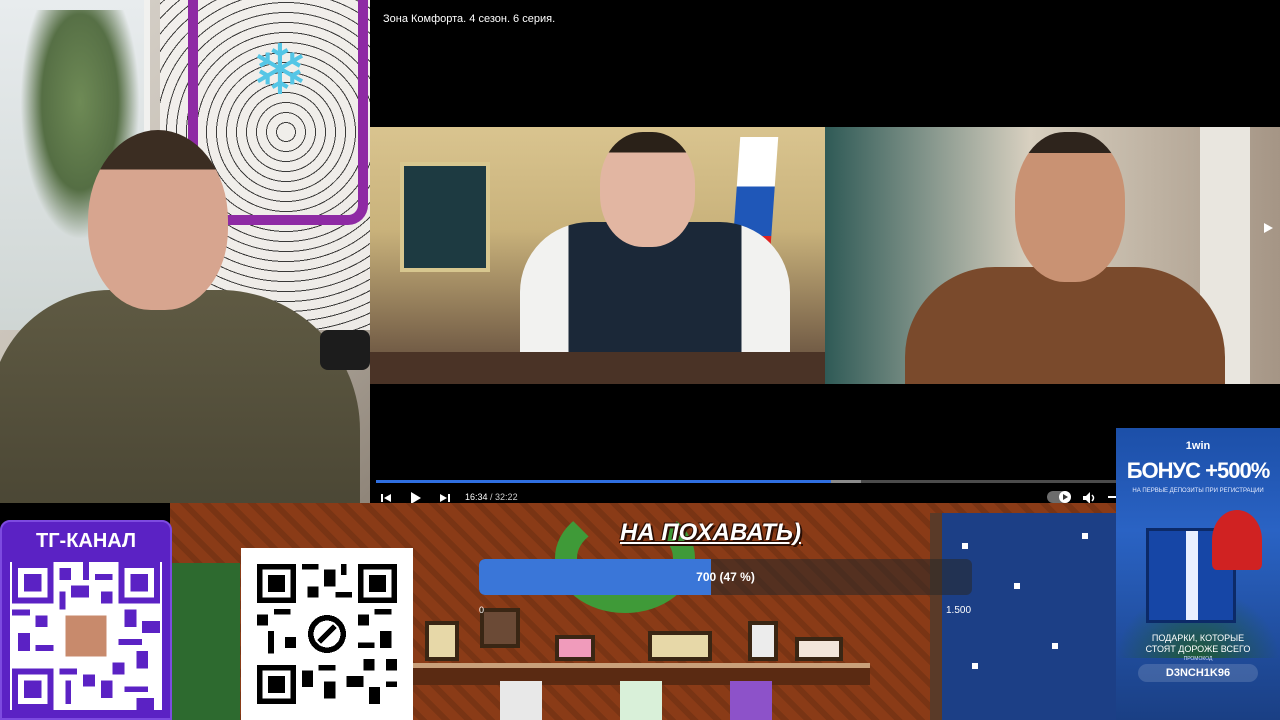  Describe the element at coordinates (763, 641) in the screenshot. I see `pixel-mug` at that location.